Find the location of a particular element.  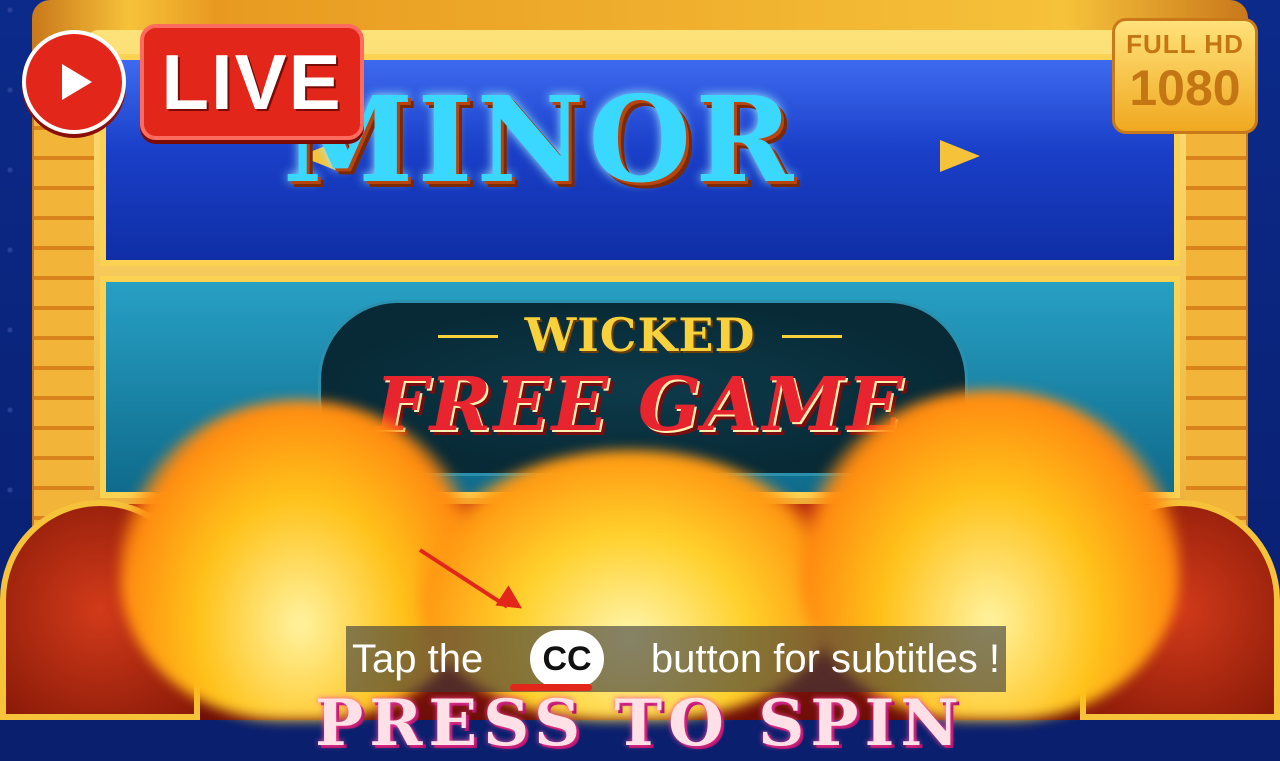

cc-label: CC is located at coordinates (567, 658).